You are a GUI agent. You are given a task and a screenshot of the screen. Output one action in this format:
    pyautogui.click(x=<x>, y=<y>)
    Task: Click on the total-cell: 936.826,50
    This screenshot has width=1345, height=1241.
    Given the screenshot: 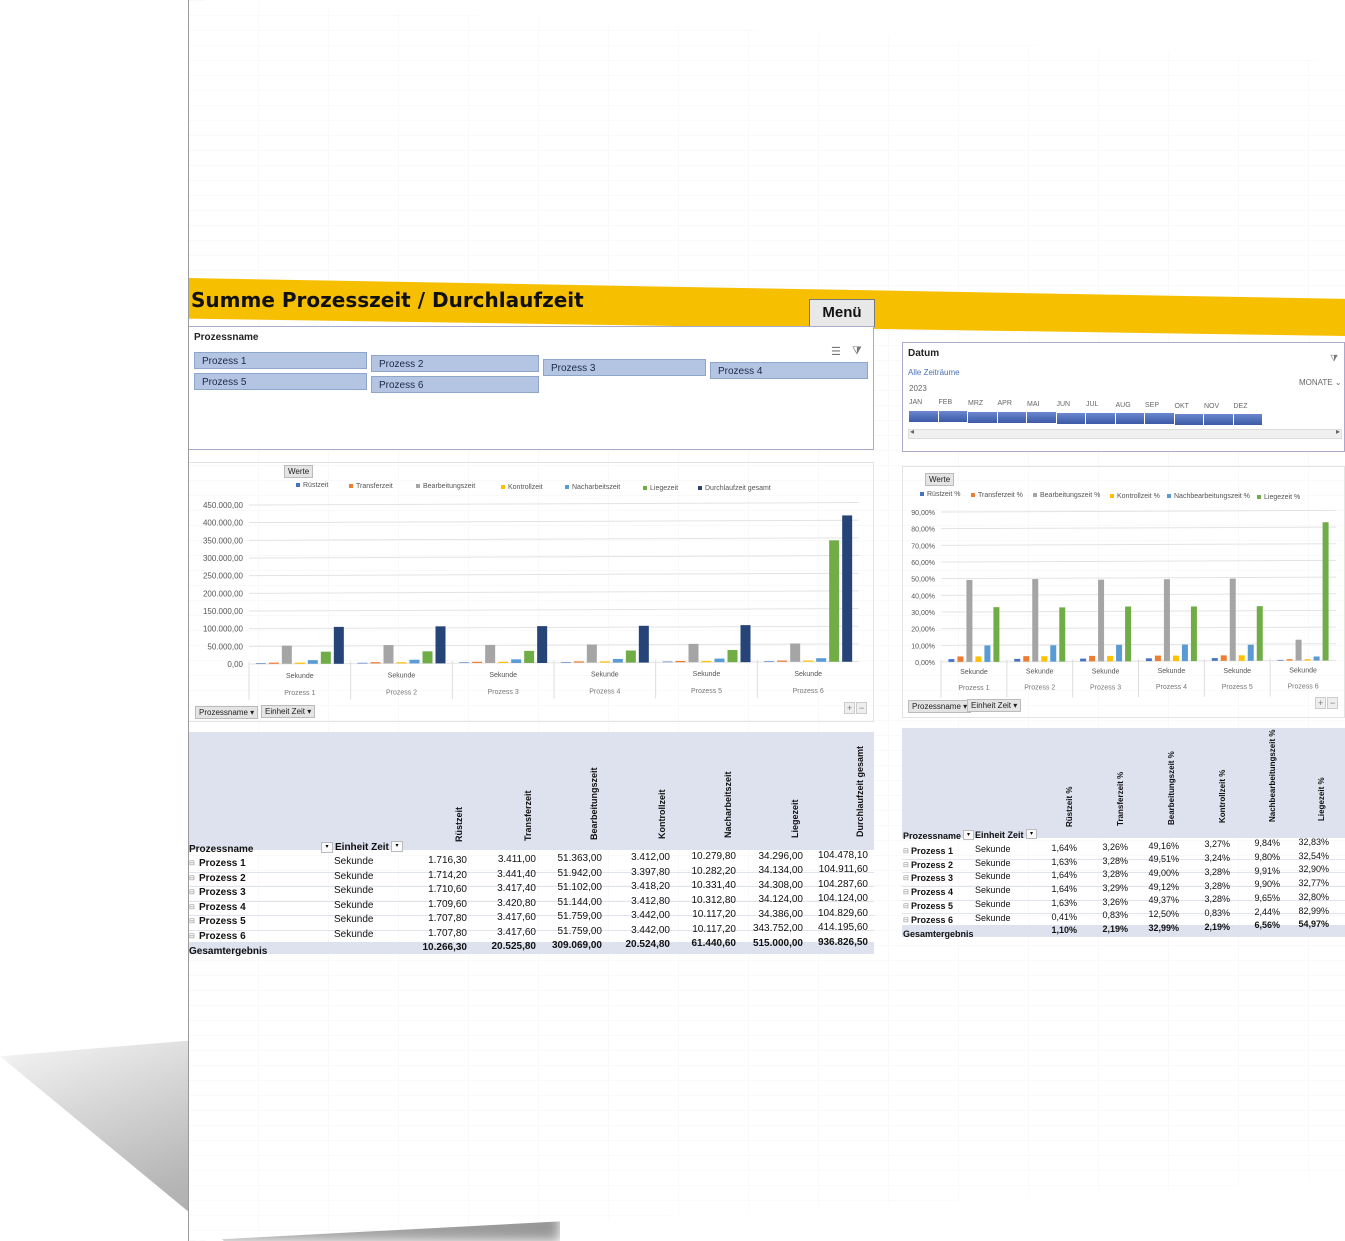 What is the action you would take?
    pyautogui.click(x=842, y=942)
    